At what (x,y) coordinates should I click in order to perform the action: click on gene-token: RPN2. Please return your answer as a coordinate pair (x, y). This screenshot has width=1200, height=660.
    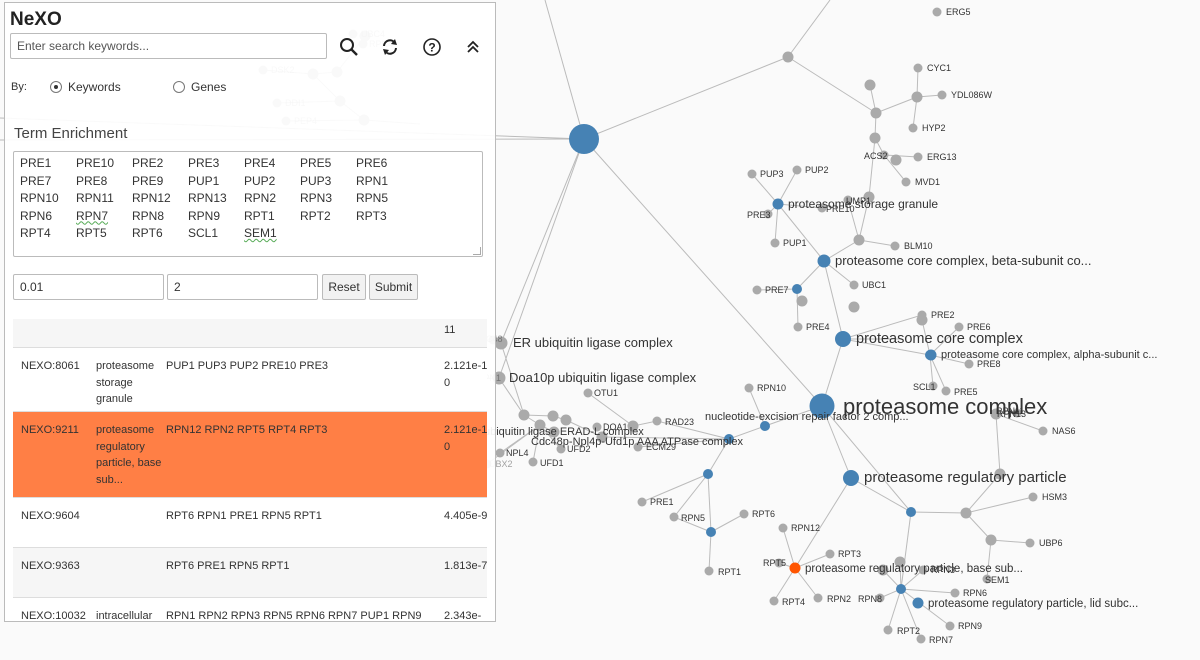
    Looking at the image, I should click on (260, 198).